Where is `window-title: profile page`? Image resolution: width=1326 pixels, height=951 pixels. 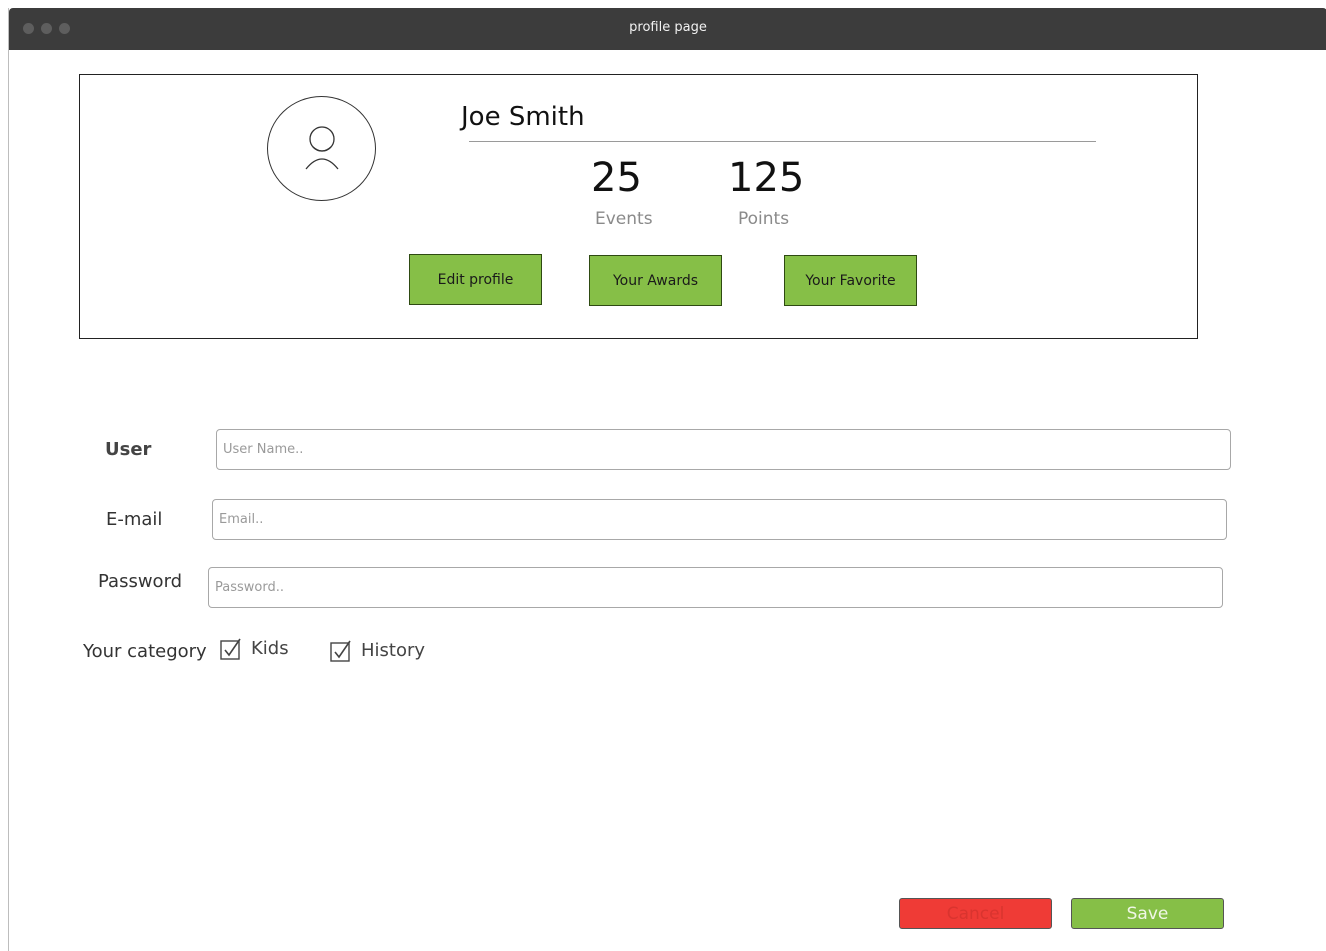 window-title: profile page is located at coordinates (668, 27).